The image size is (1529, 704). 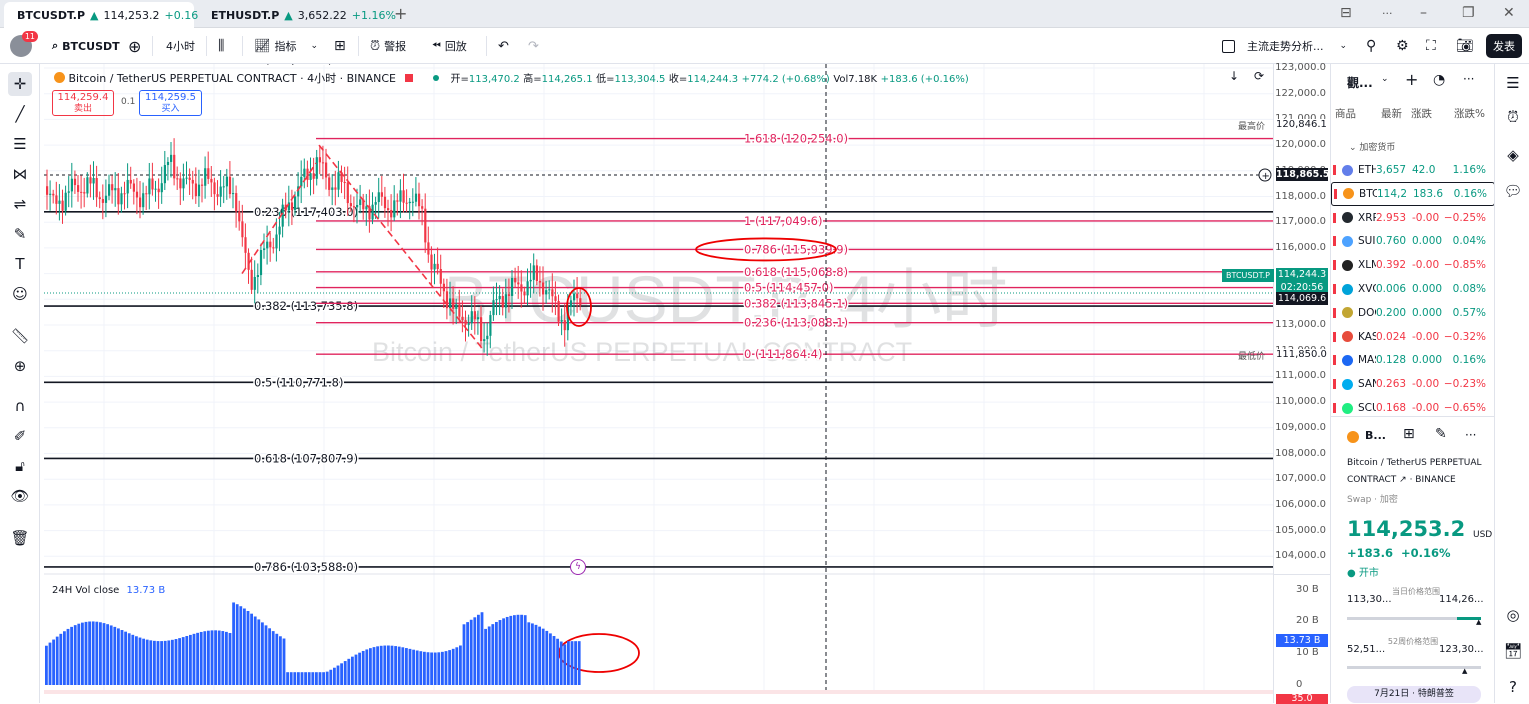 What do you see at coordinates (1441, 434) in the screenshot?
I see `edit-icon: ✎` at bounding box center [1441, 434].